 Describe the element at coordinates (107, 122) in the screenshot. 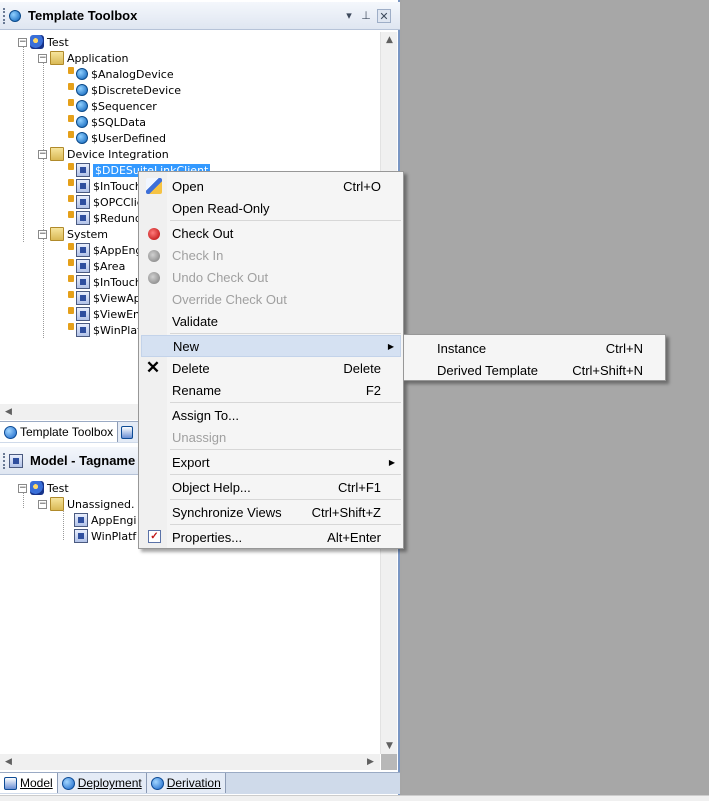

I see `tree-item: $SQLData` at that location.